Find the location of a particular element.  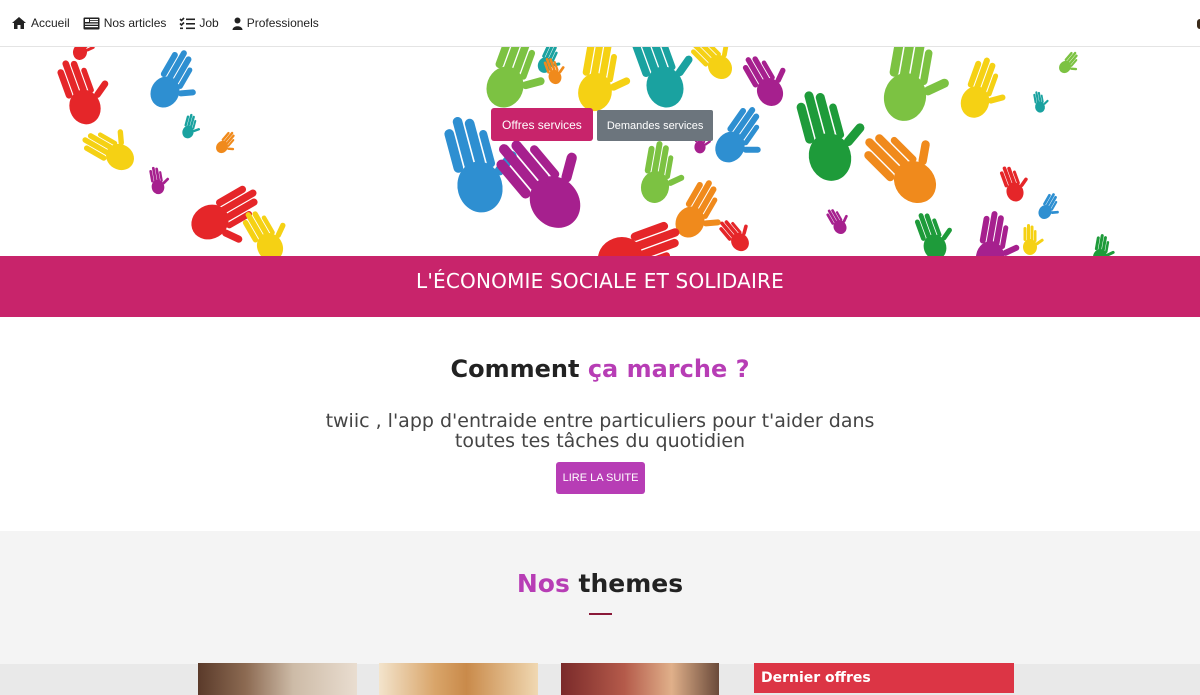

nav-item-label: Job is located at coordinates (209, 23).